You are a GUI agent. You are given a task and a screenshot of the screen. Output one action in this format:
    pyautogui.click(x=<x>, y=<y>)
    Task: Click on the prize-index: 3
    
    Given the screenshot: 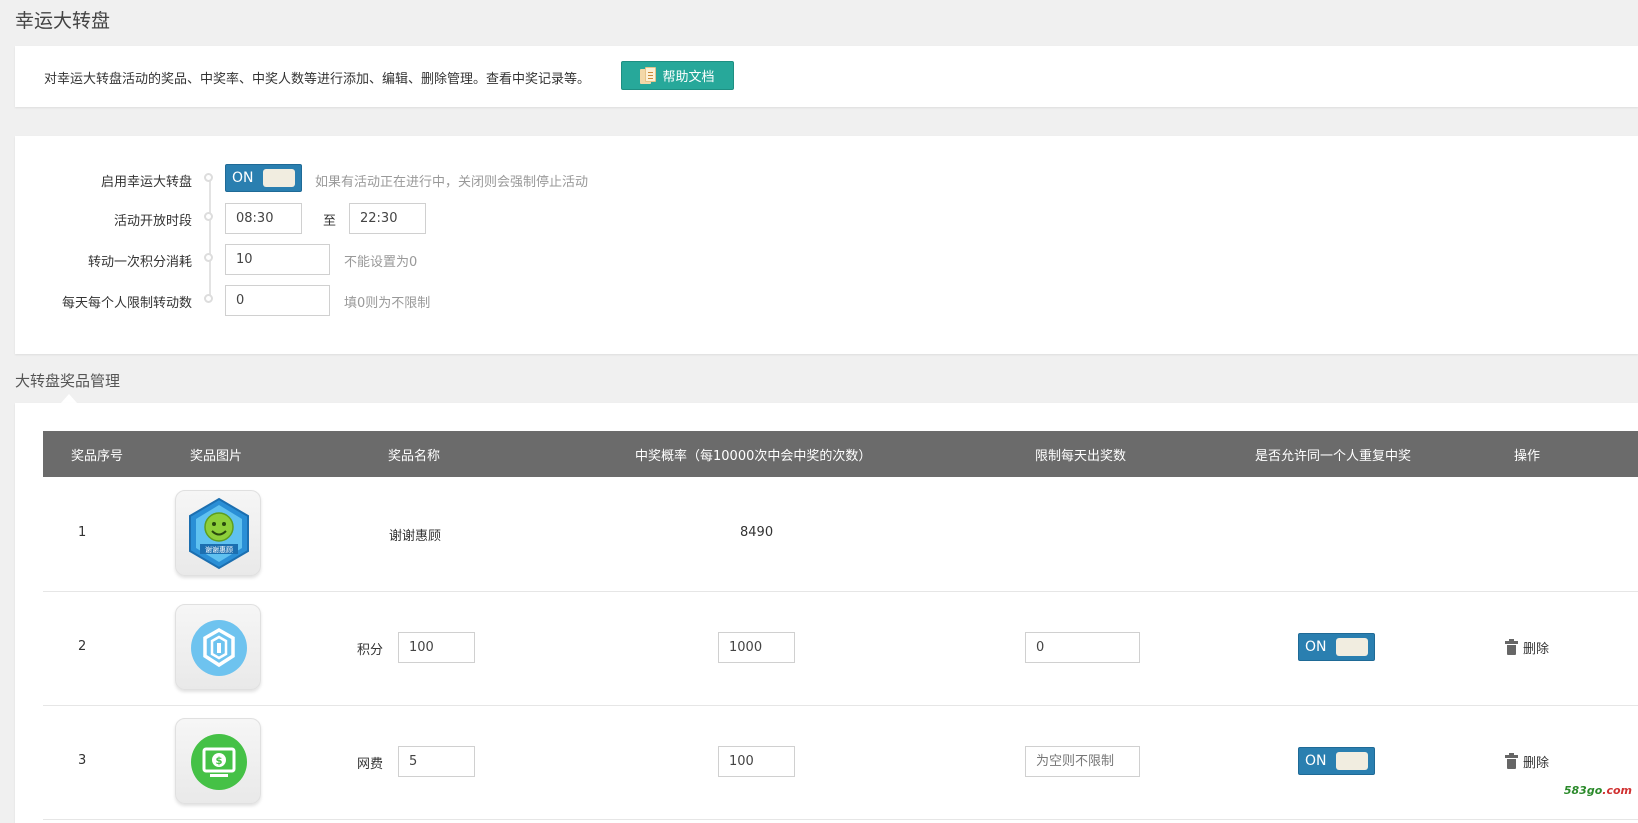 What is the action you would take?
    pyautogui.click(x=82, y=760)
    